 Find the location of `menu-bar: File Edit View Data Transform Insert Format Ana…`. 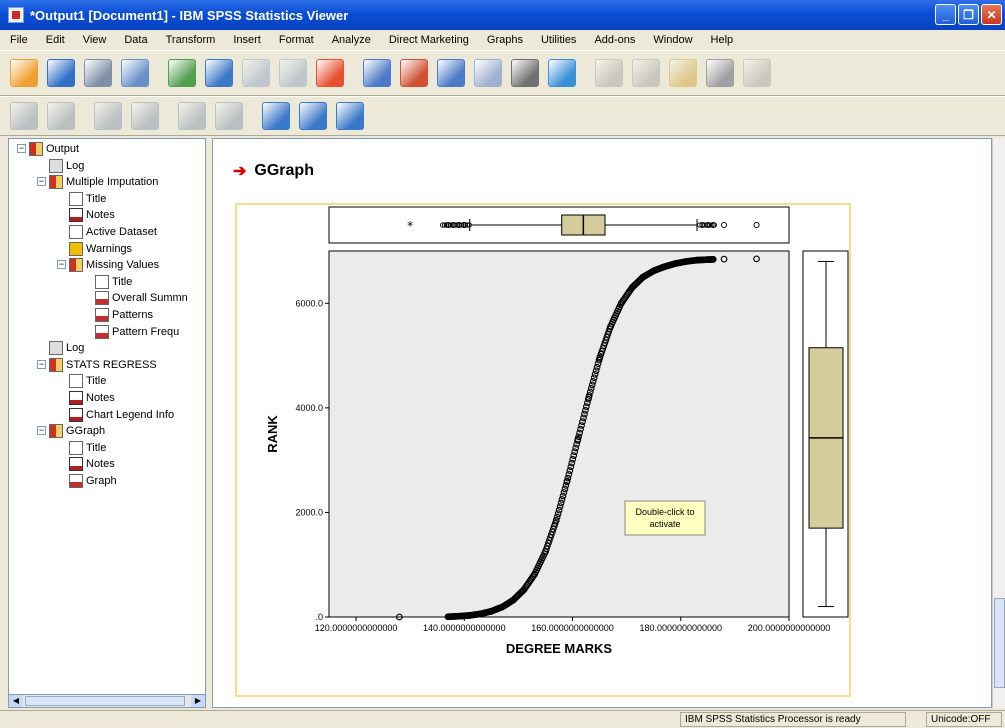

menu-bar: File Edit View Data Transform Insert Format Ana… is located at coordinates (502, 40).